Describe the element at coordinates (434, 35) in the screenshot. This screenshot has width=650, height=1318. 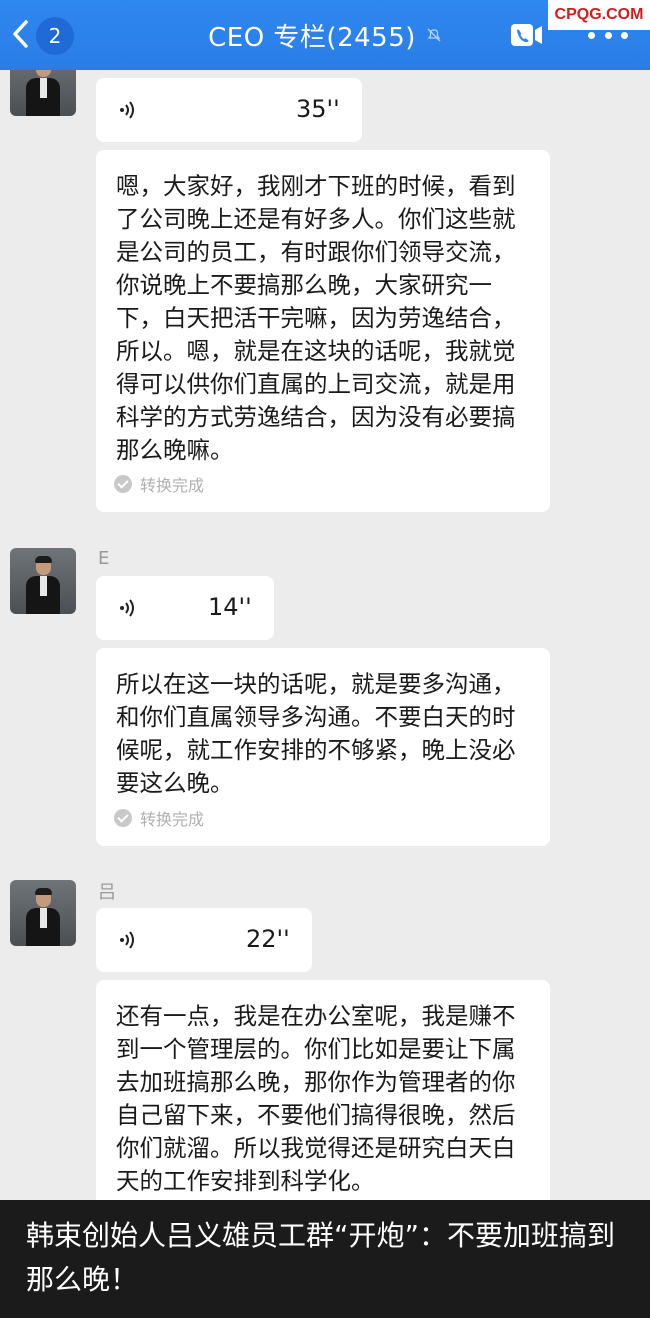
I see `mute-bell-icon` at that location.